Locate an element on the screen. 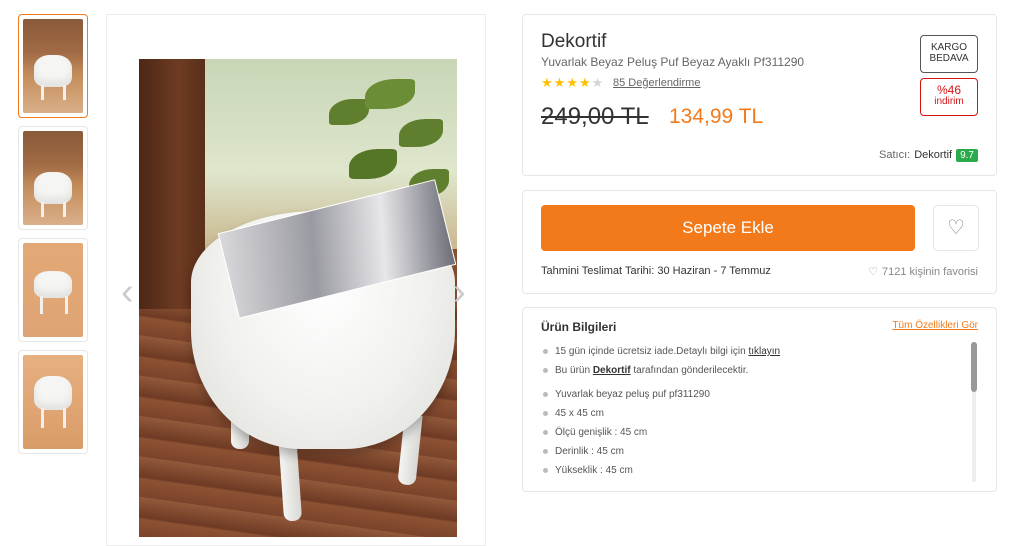 The height and width of the screenshot is (546, 1024). reviews-link: 85 Değerlendirme is located at coordinates (656, 83).